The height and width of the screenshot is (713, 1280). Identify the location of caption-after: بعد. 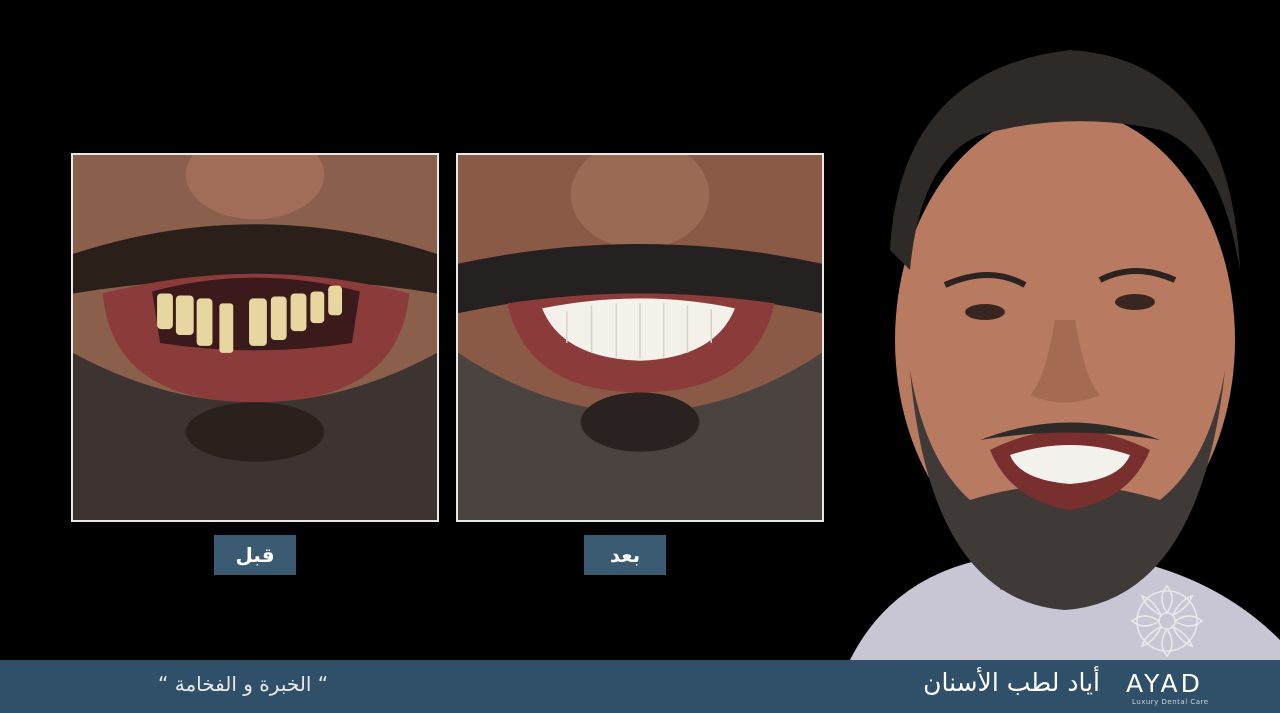
(625, 555).